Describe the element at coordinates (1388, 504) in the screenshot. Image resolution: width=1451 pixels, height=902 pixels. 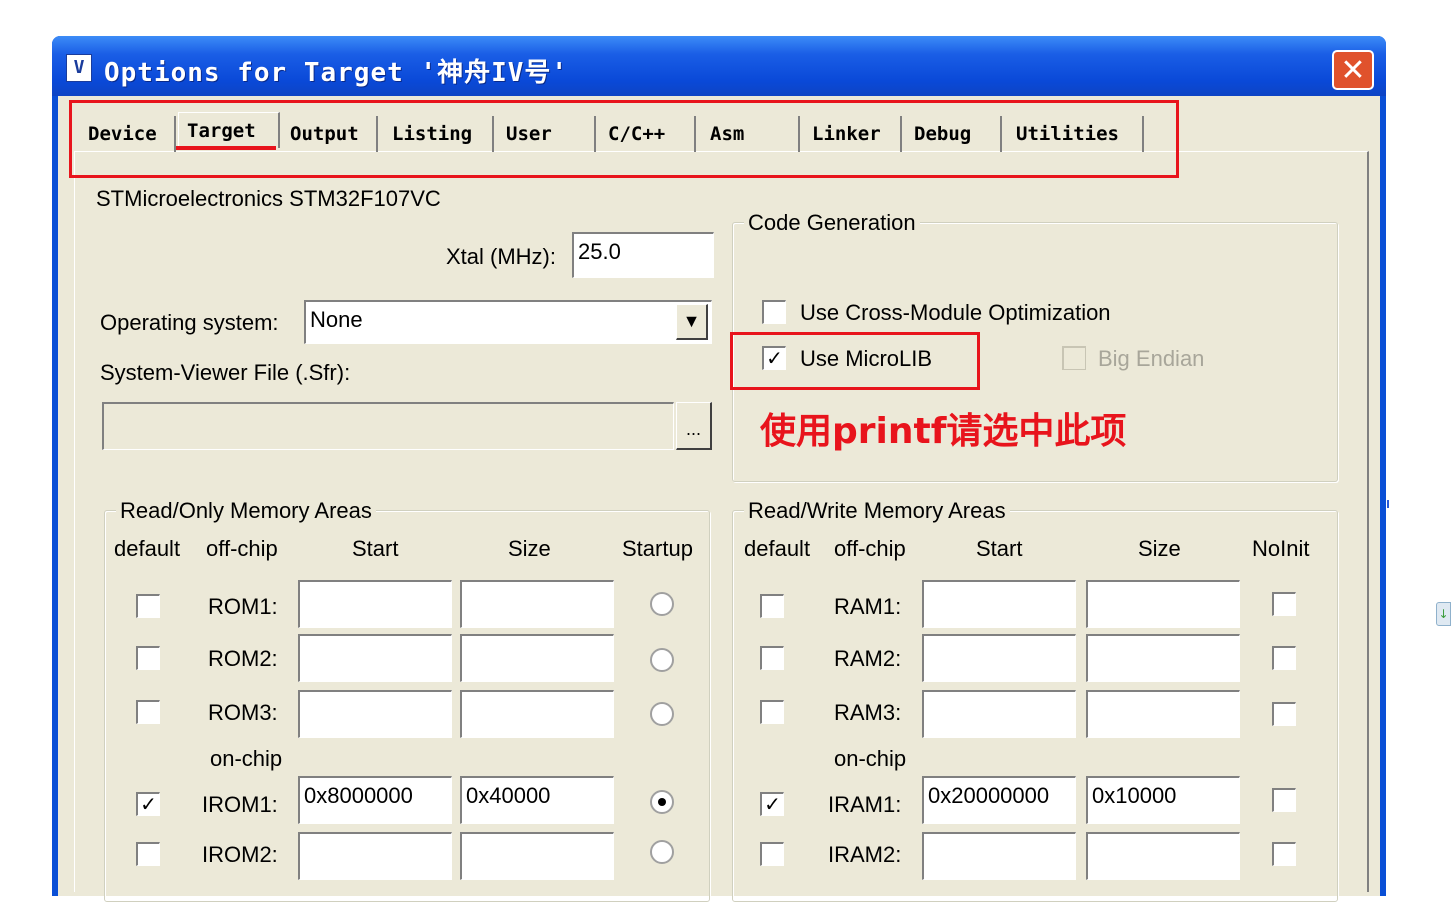
I see `edge-marker` at that location.